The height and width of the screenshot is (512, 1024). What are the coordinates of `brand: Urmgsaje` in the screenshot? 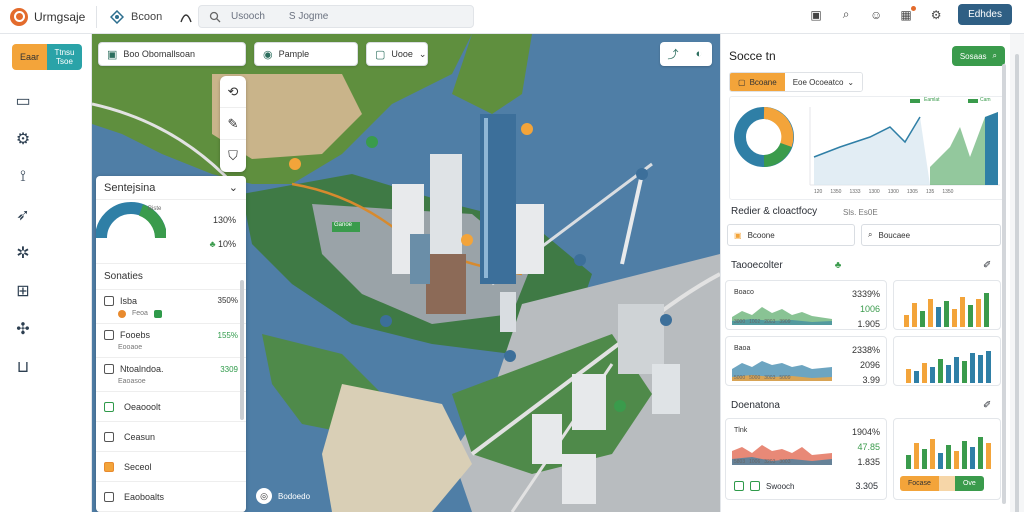 It's located at (46, 16).